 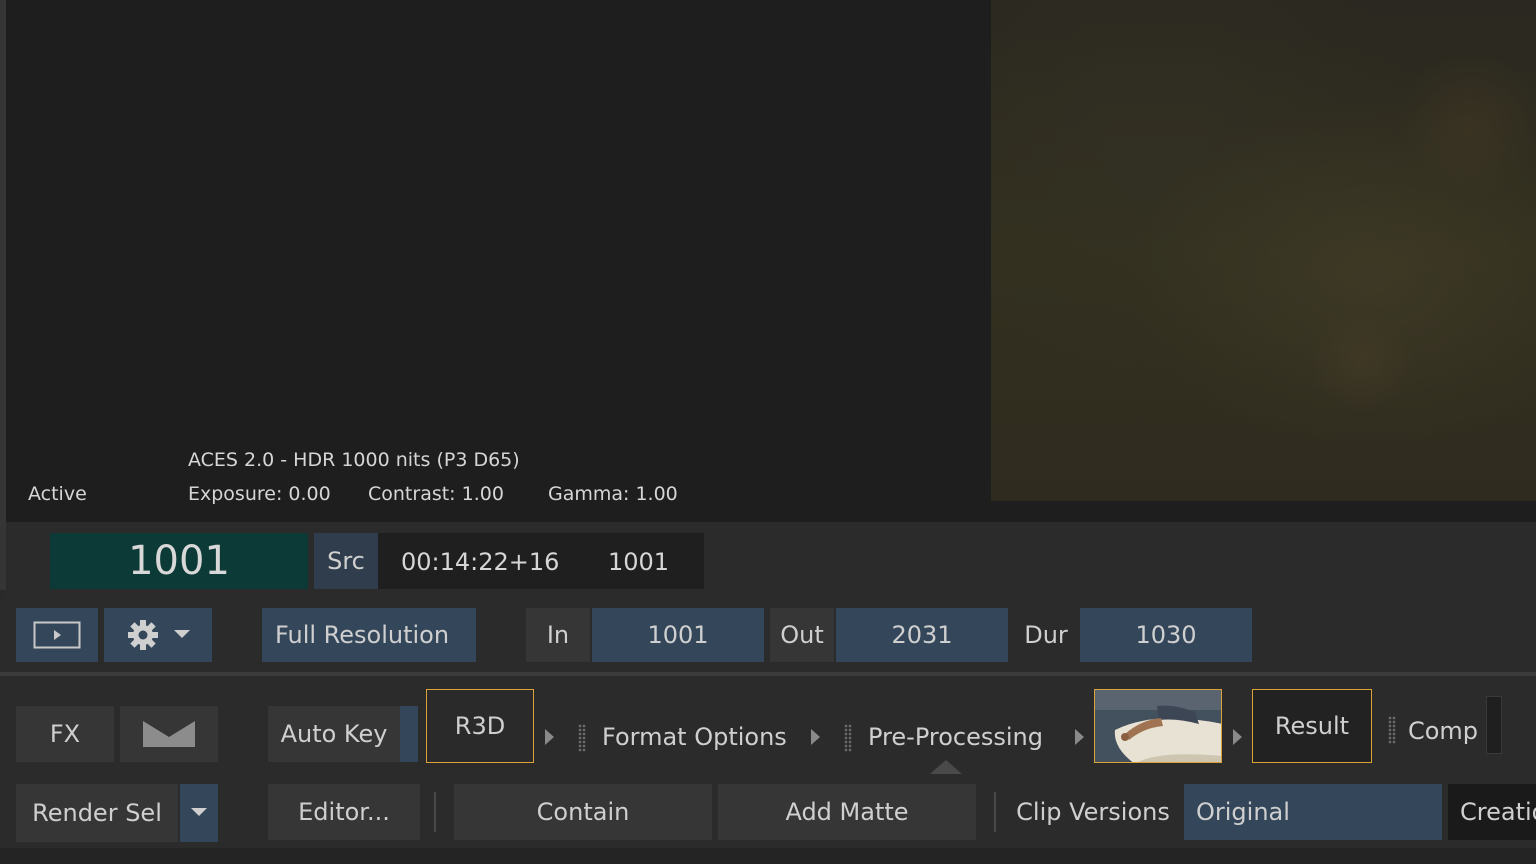 I want to click on render-options-dropdown, so click(x=199, y=813).